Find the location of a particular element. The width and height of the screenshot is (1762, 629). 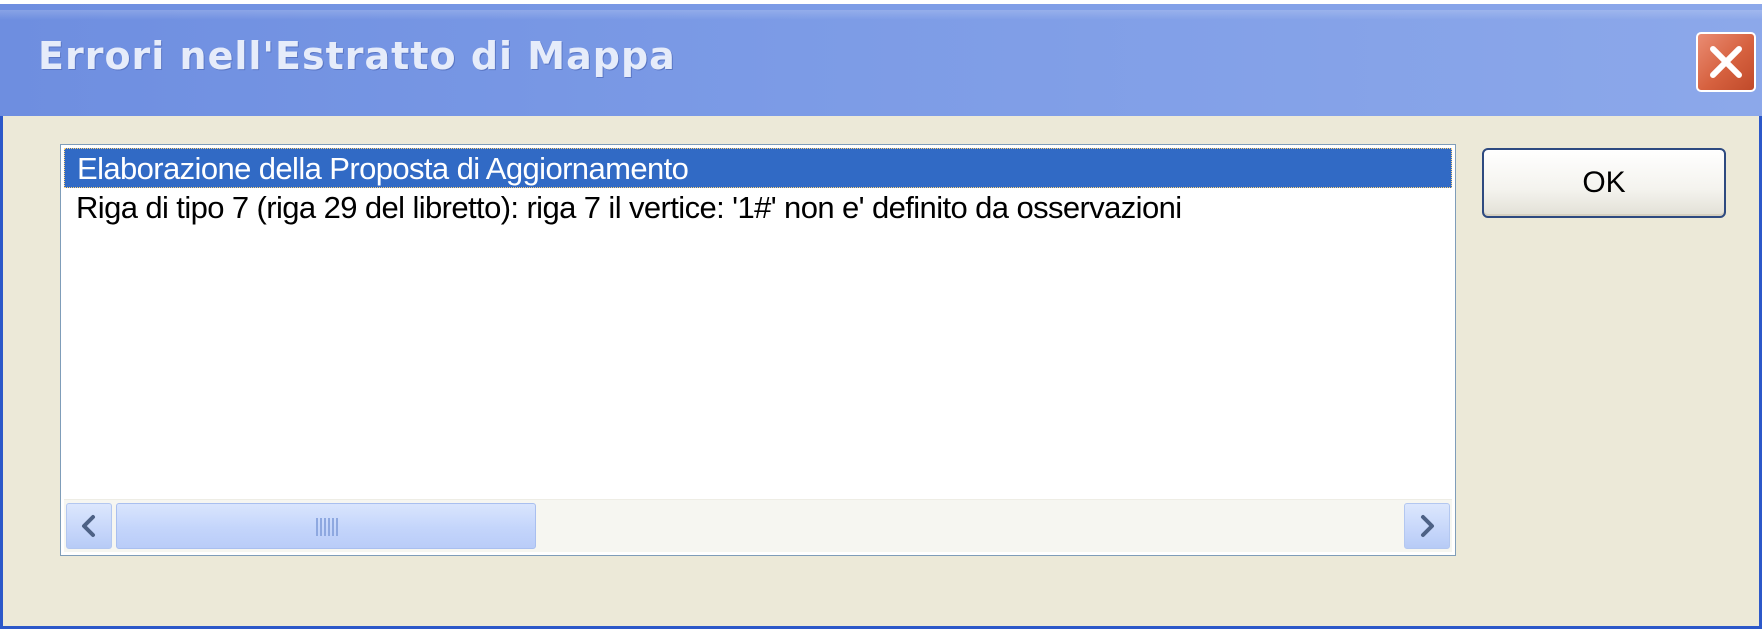

window-title: Errori nell'Estratto di Mappa is located at coordinates (357, 56).